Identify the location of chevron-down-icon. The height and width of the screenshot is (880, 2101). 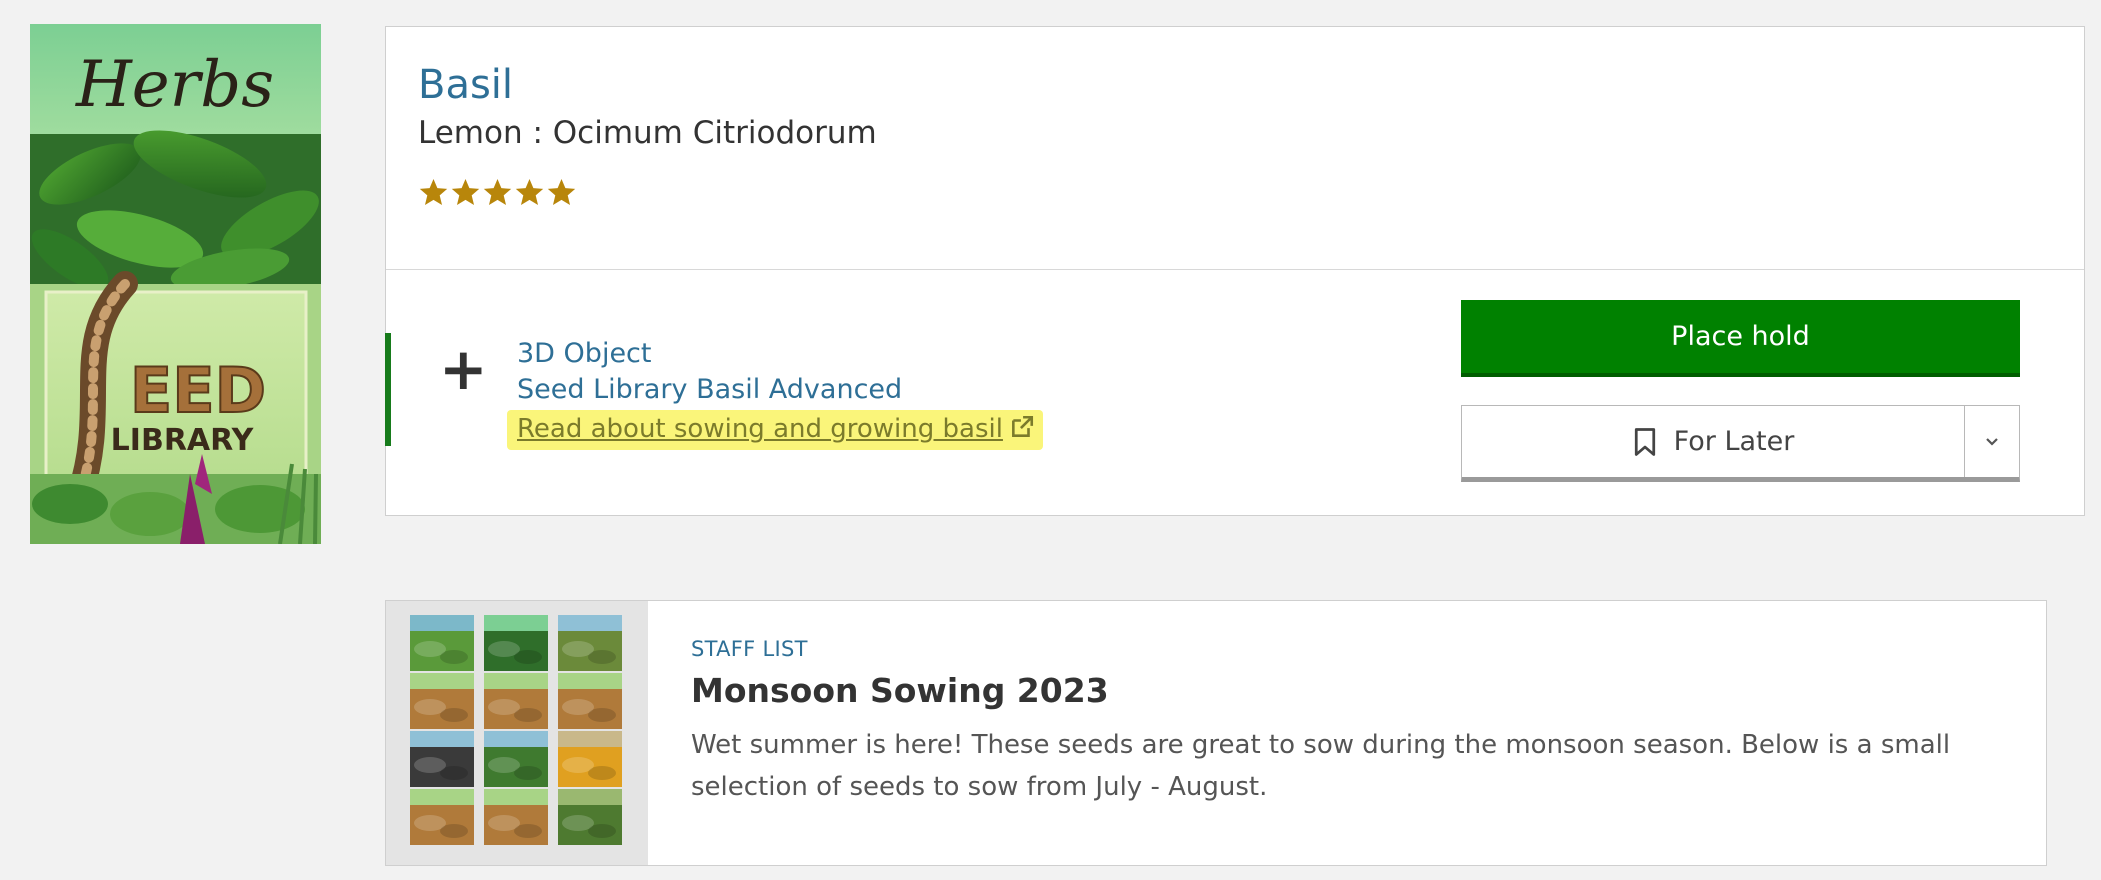
(1992, 441).